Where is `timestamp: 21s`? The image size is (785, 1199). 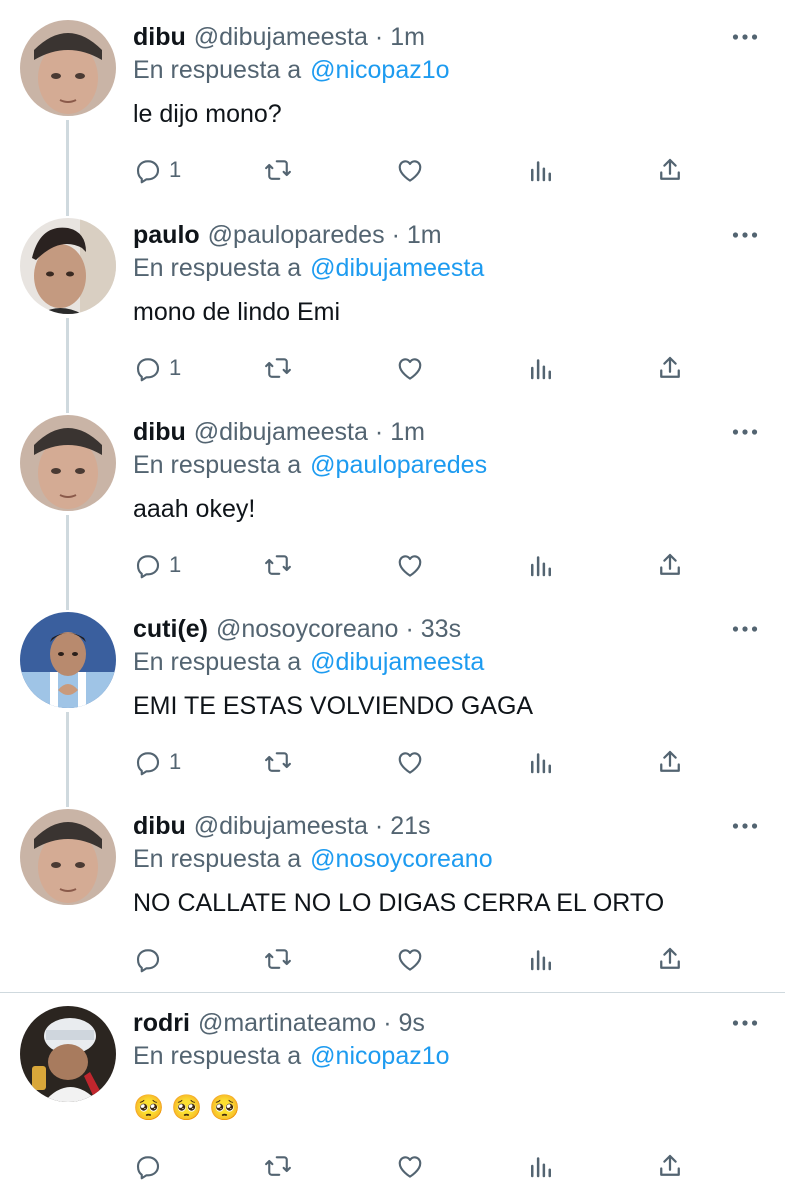
timestamp: 21s is located at coordinates (410, 826).